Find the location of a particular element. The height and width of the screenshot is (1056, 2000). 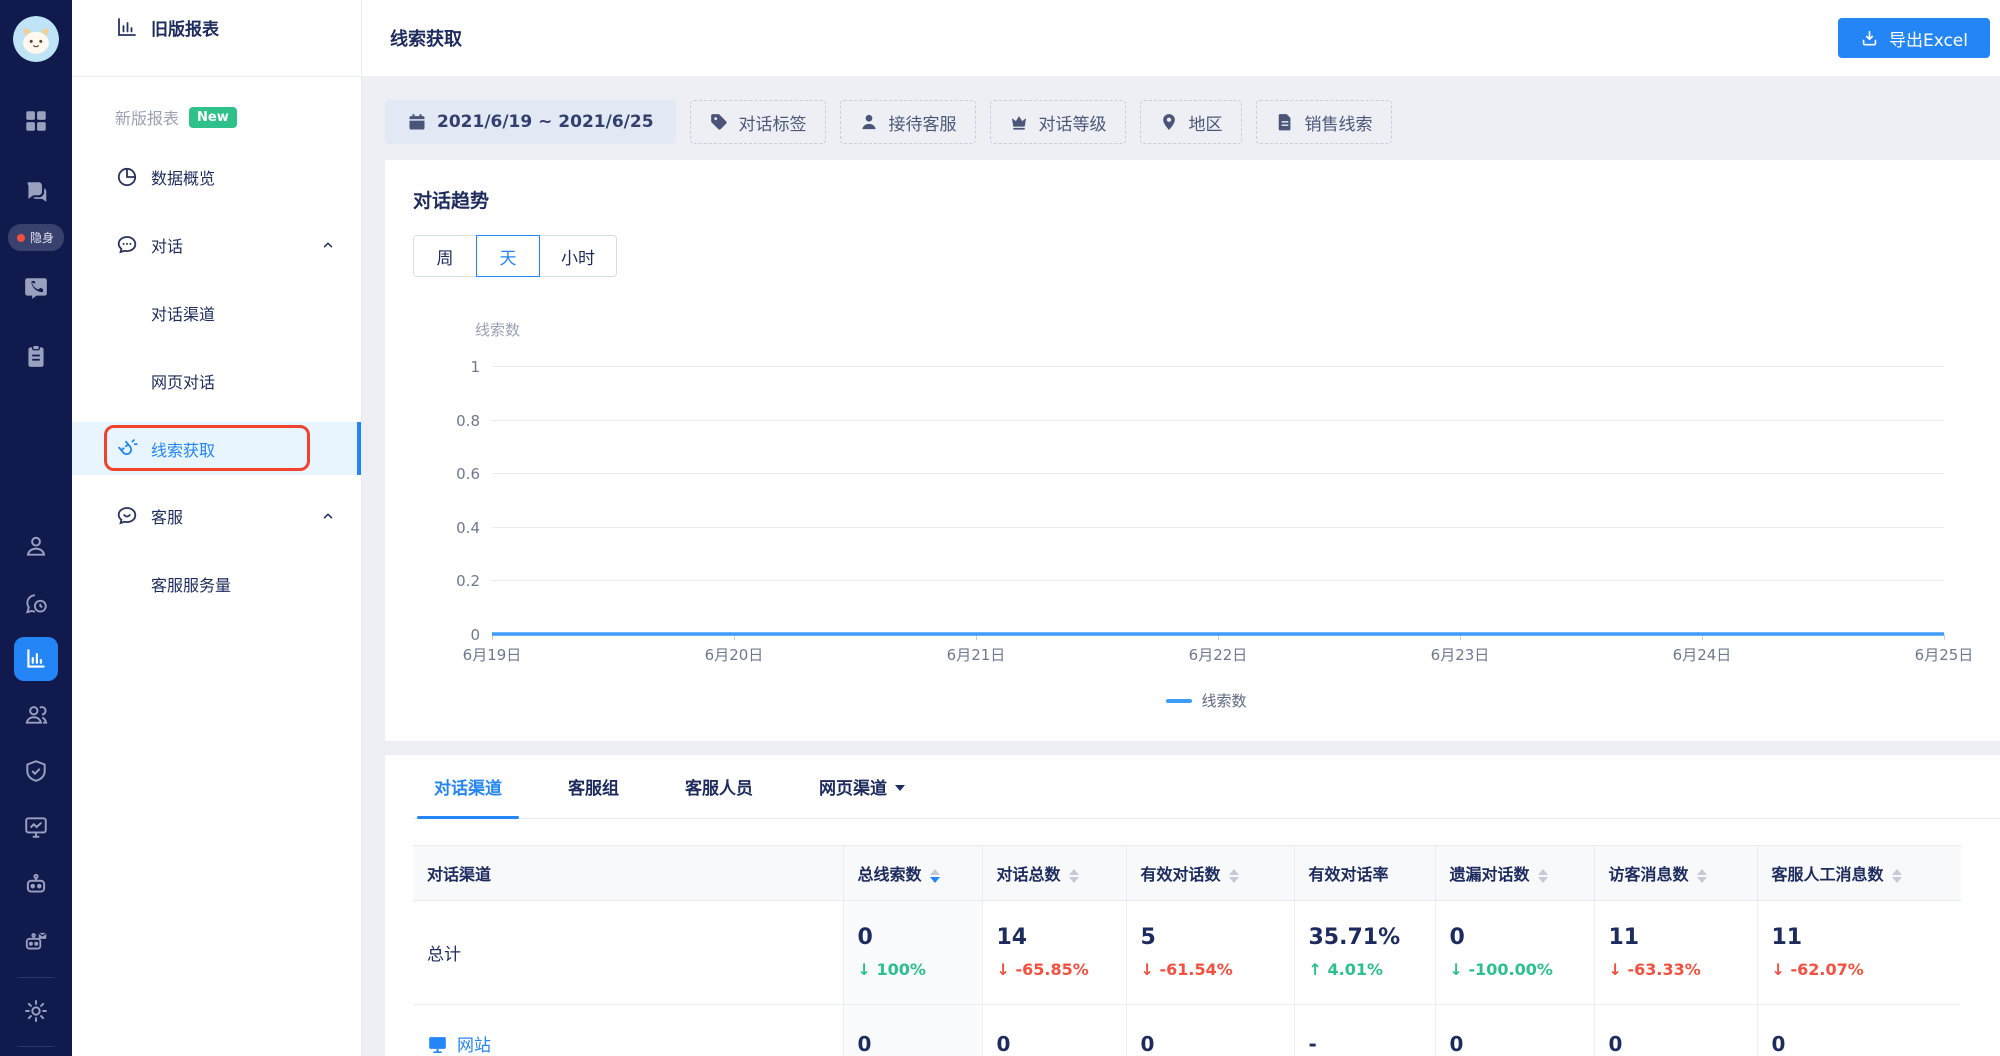

table-row: 网站 0 0 0 - 0 0 0 is located at coordinates (1187, 1030).